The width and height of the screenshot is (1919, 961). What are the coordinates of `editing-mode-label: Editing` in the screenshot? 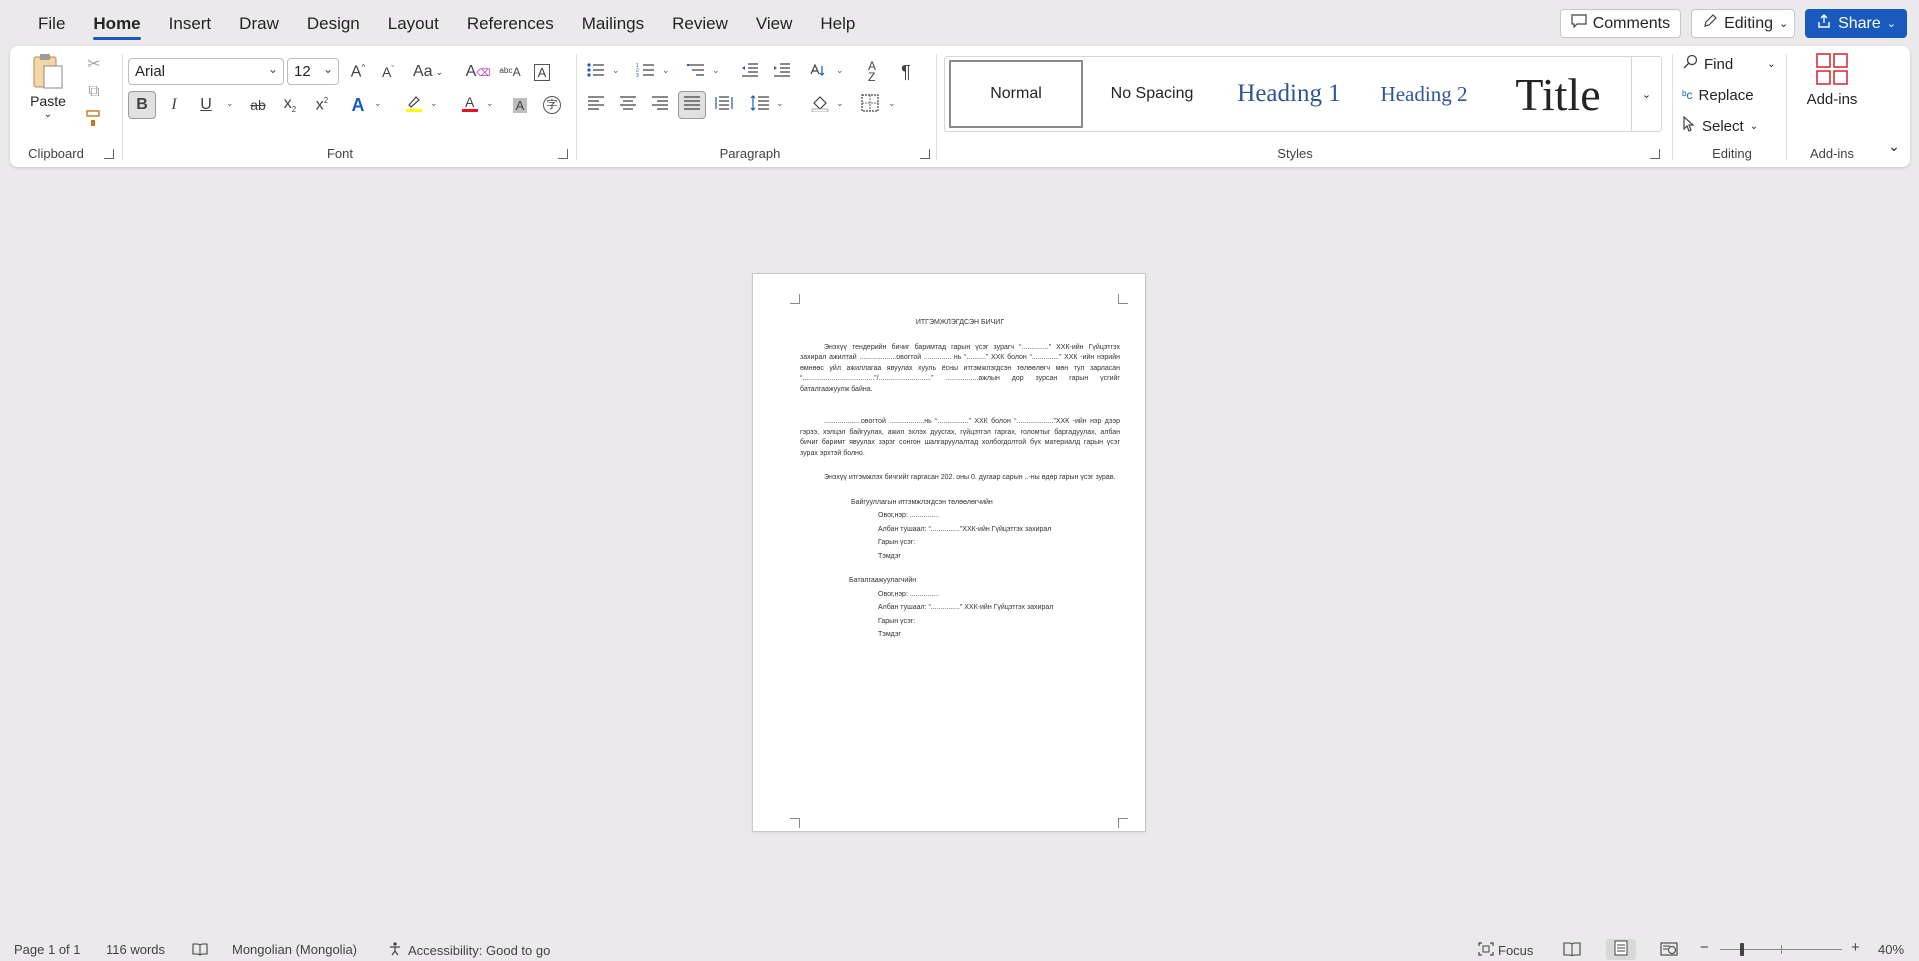 It's located at (1748, 23).